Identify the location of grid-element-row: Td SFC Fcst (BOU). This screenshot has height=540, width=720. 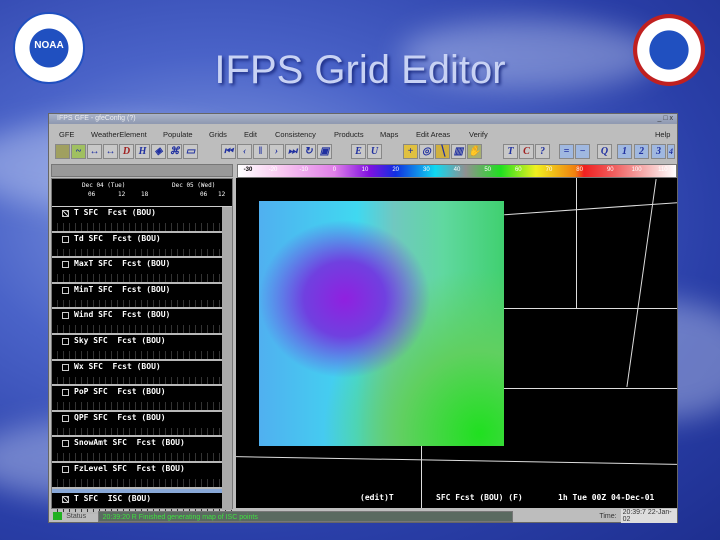
(142, 245).